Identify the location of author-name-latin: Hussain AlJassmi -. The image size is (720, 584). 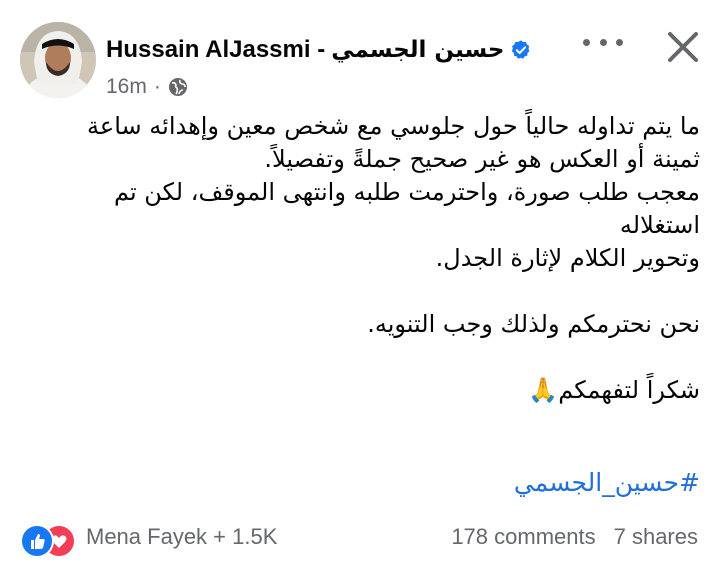
(215, 50).